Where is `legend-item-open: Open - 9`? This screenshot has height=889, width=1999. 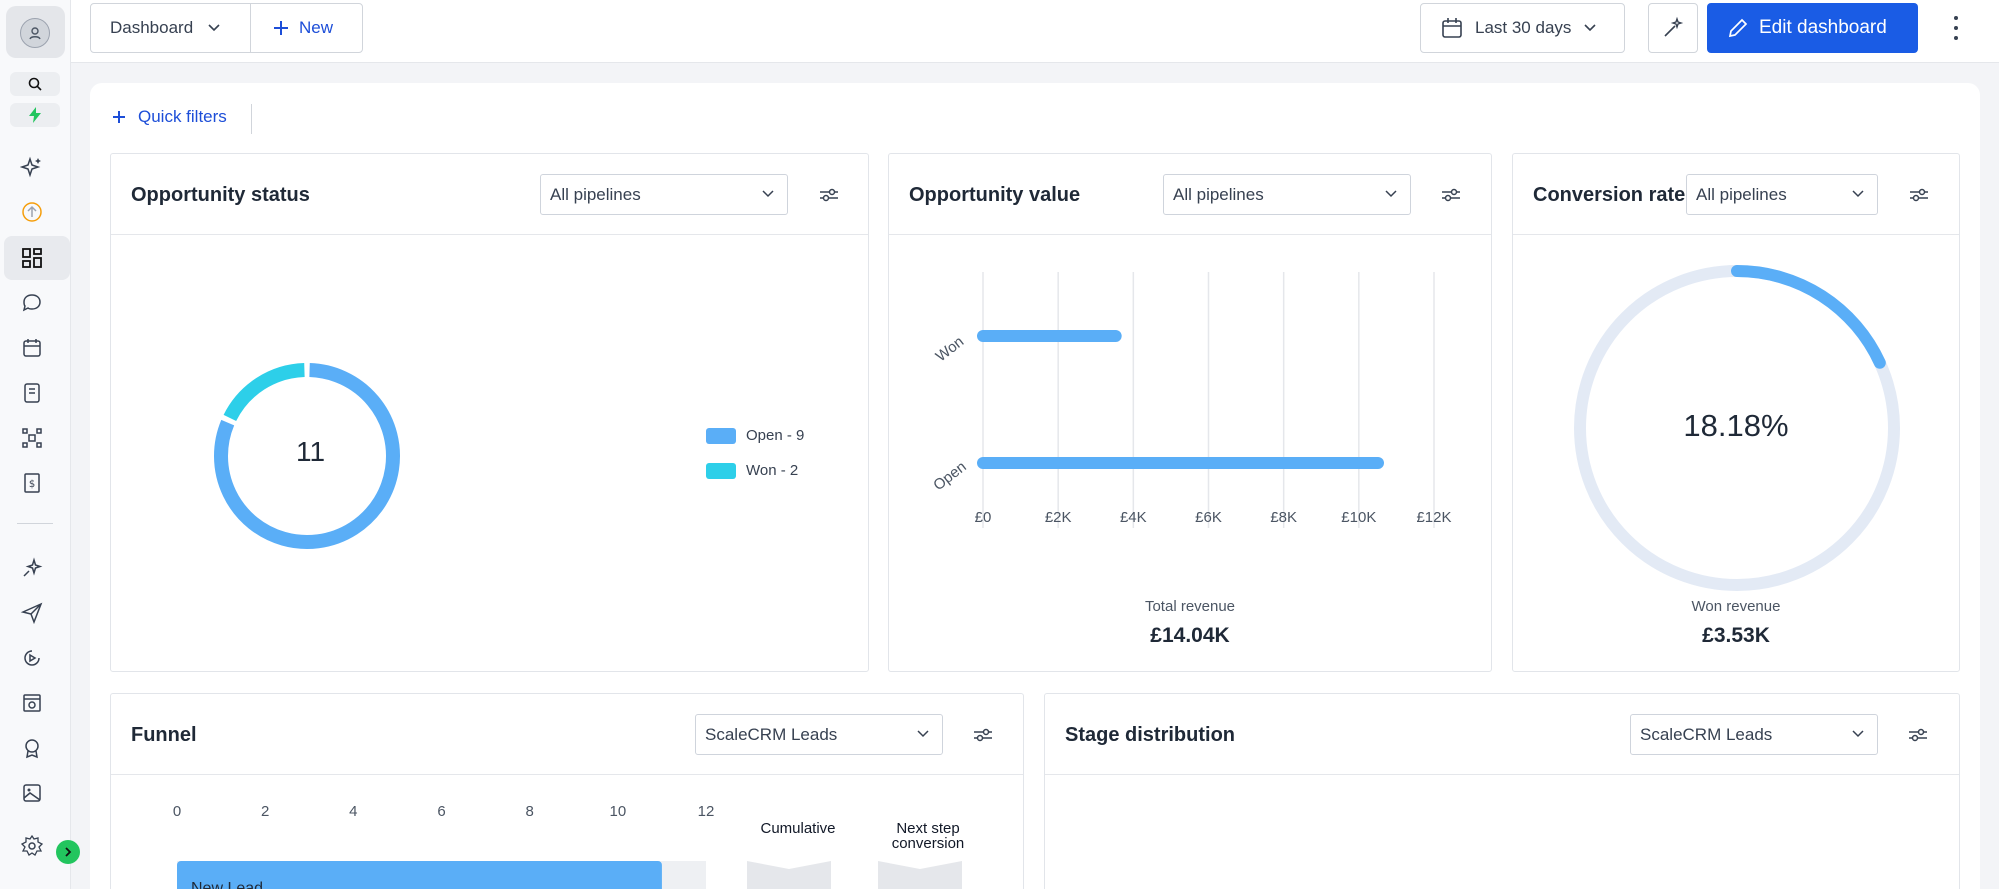 legend-item-open: Open - 9 is located at coordinates (755, 435).